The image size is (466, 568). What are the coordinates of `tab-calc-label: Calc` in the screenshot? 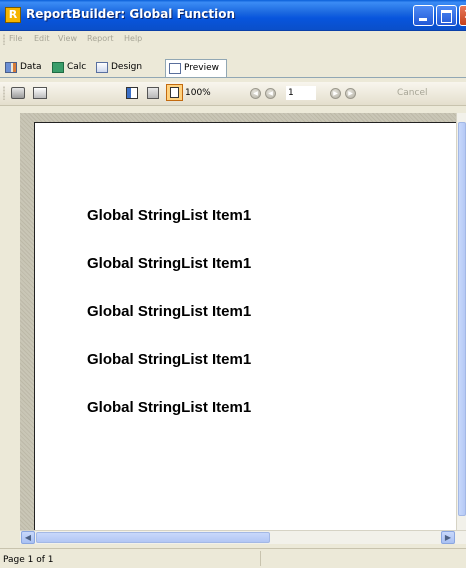 It's located at (77, 67).